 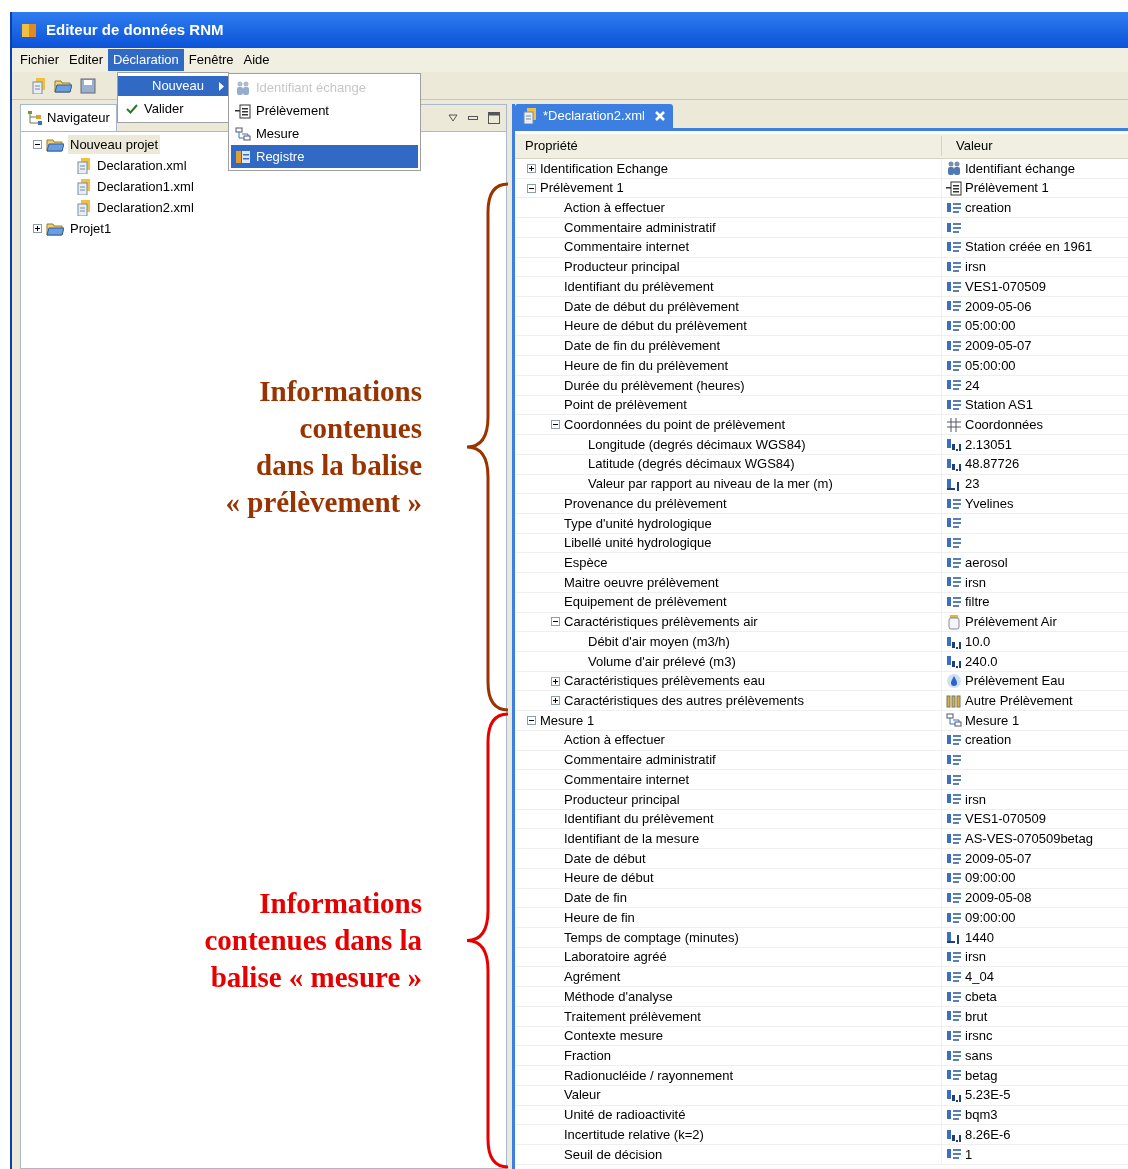 I want to click on tree-item: Nouveau projet, so click(x=114, y=144).